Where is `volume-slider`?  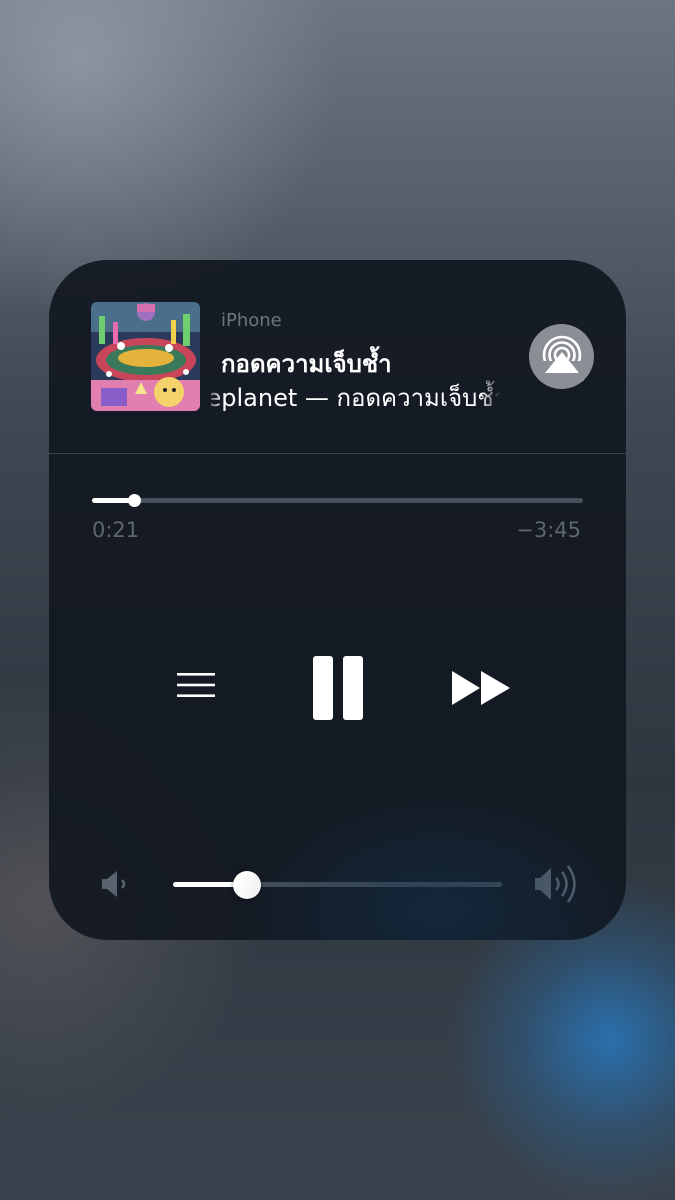
volume-slider is located at coordinates (337, 885).